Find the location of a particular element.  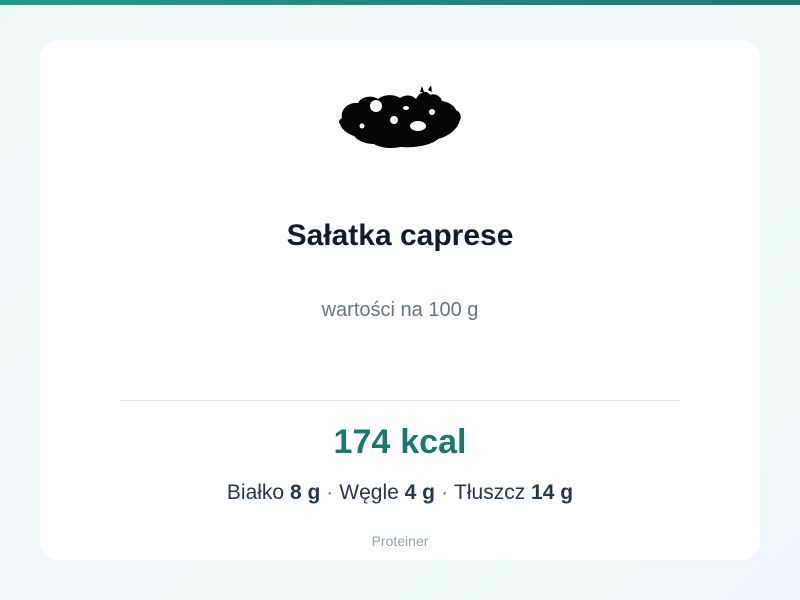

carbs-label: Węgle is located at coordinates (369, 492).